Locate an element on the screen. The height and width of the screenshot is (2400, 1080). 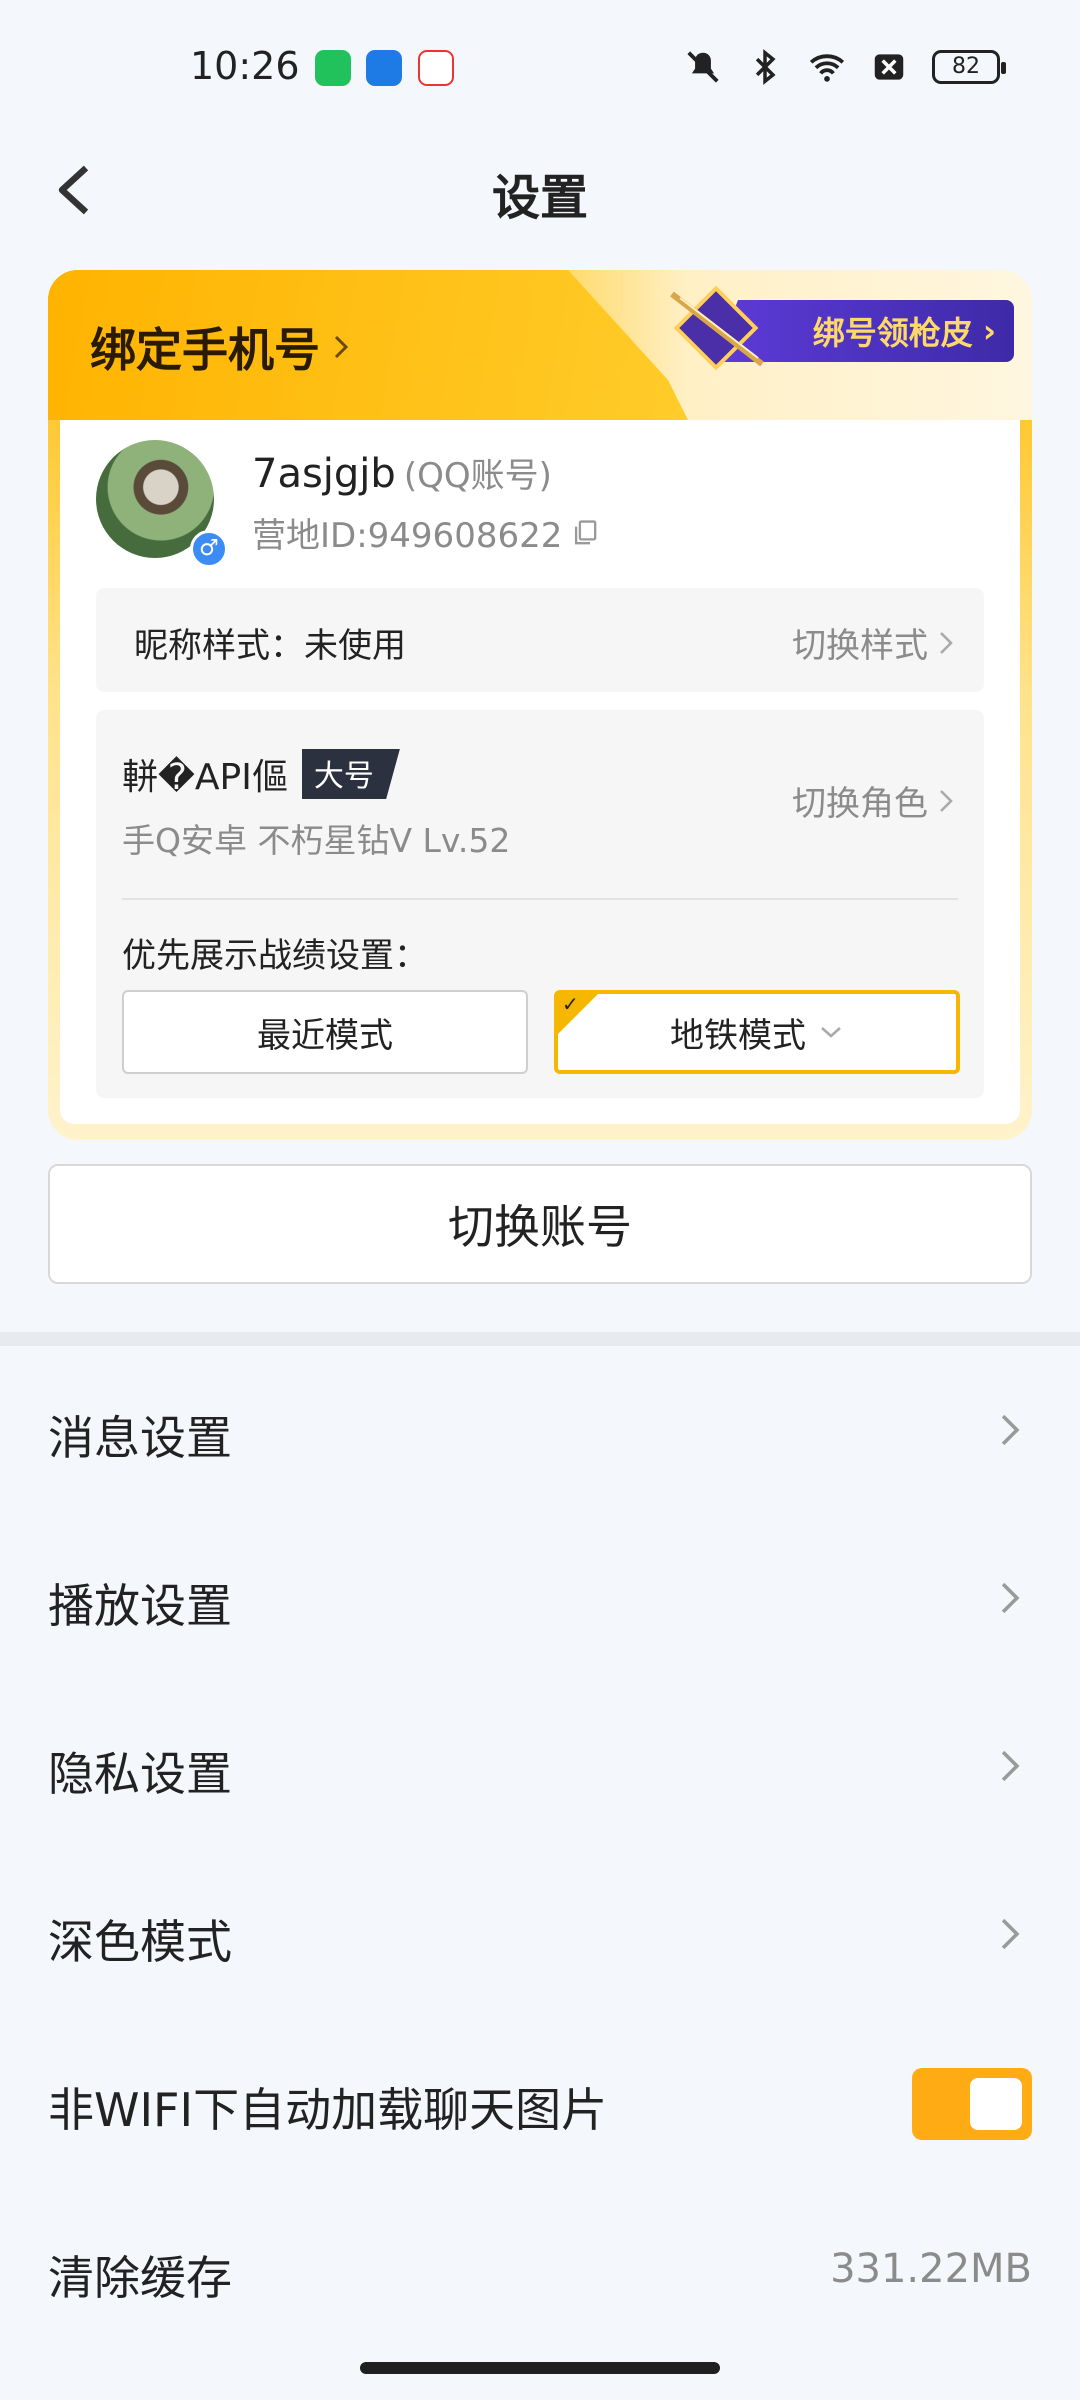
privacy-settings-label: 隐私设置 is located at coordinates (140, 1774).